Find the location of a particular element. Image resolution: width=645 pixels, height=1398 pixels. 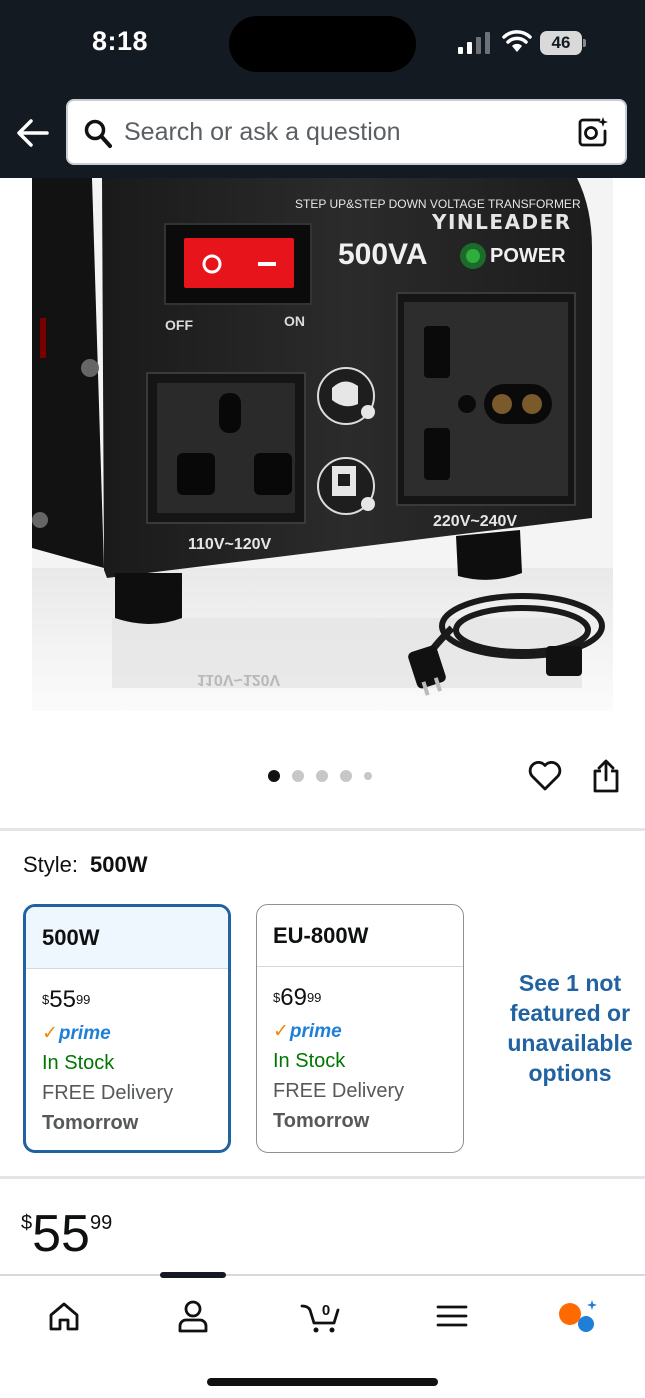

cellular-signal-icon is located at coordinates (474, 43).